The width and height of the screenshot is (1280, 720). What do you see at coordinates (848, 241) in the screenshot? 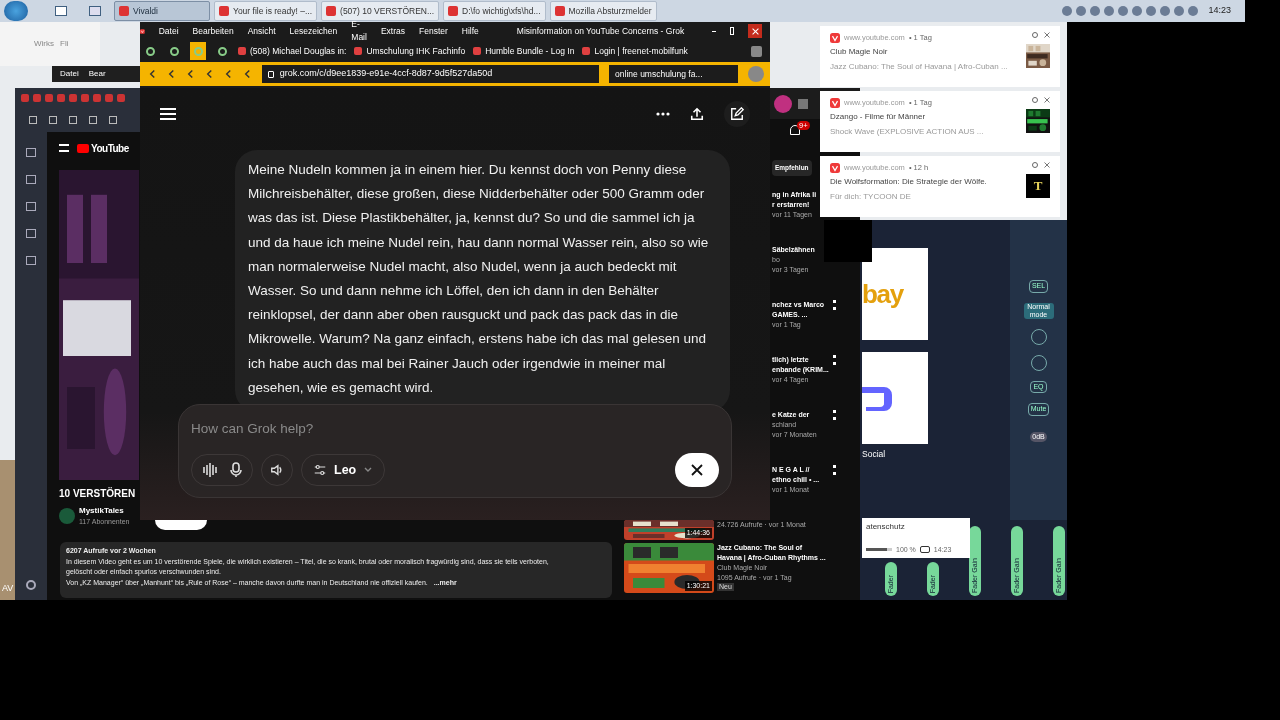
I see `blank-area` at bounding box center [848, 241].